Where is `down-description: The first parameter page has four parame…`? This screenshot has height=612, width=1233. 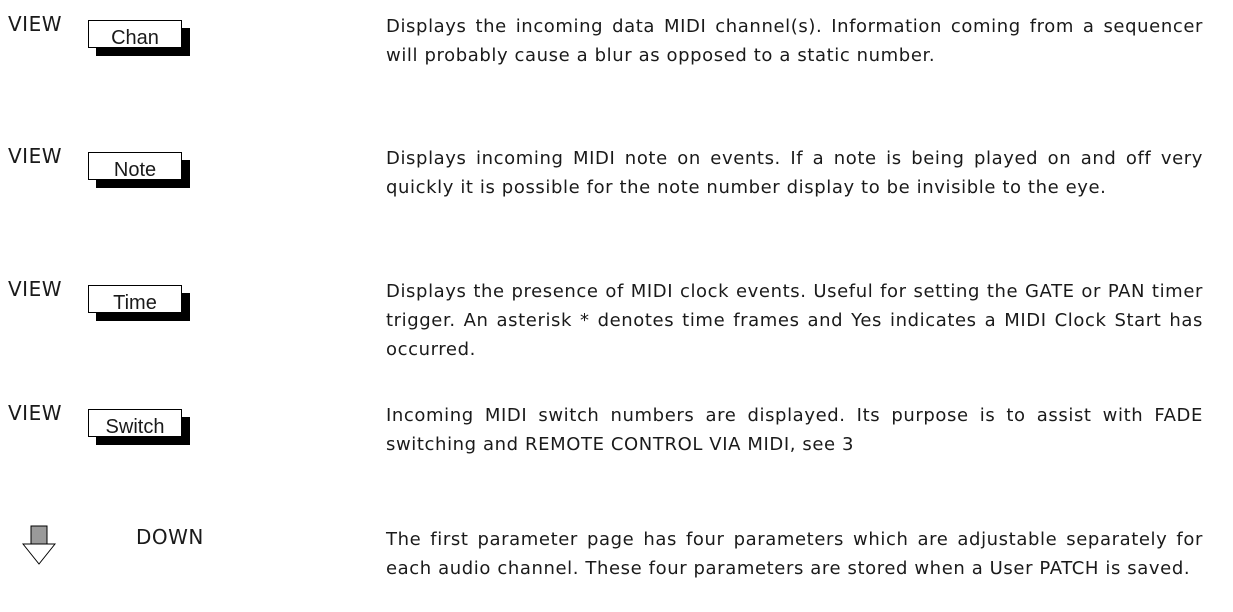
down-description: The first parameter page has four parame… is located at coordinates (794, 554).